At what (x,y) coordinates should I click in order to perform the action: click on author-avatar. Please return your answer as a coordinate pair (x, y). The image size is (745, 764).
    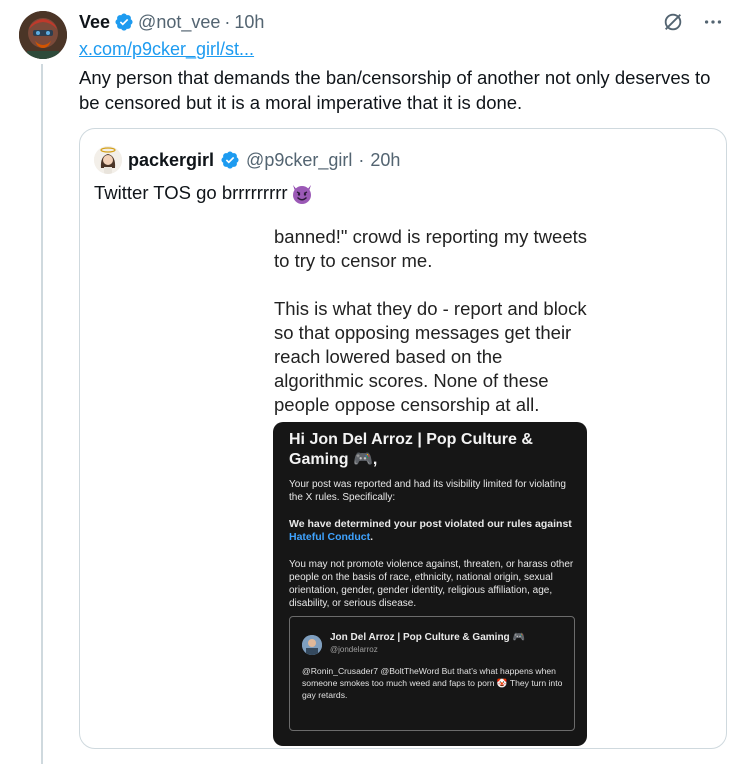
    Looking at the image, I should click on (43, 35).